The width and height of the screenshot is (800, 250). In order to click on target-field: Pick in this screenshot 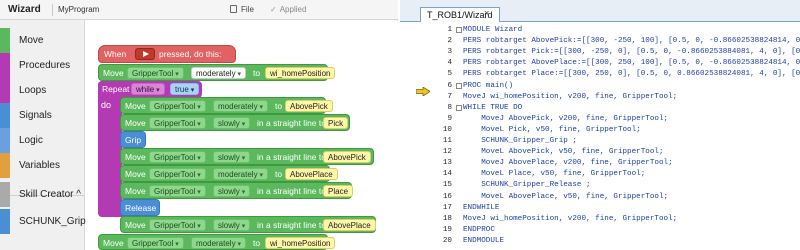, I will do `click(336, 123)`.